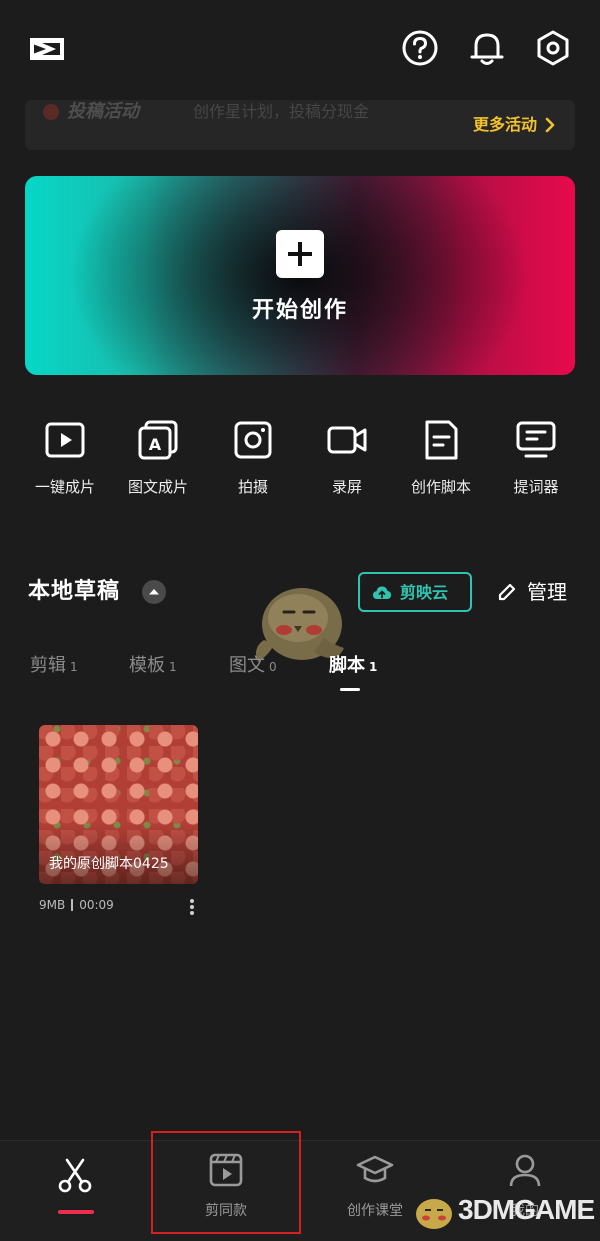 This screenshot has width=600, height=1241. I want to click on draft-size: 9MB, so click(52, 905).